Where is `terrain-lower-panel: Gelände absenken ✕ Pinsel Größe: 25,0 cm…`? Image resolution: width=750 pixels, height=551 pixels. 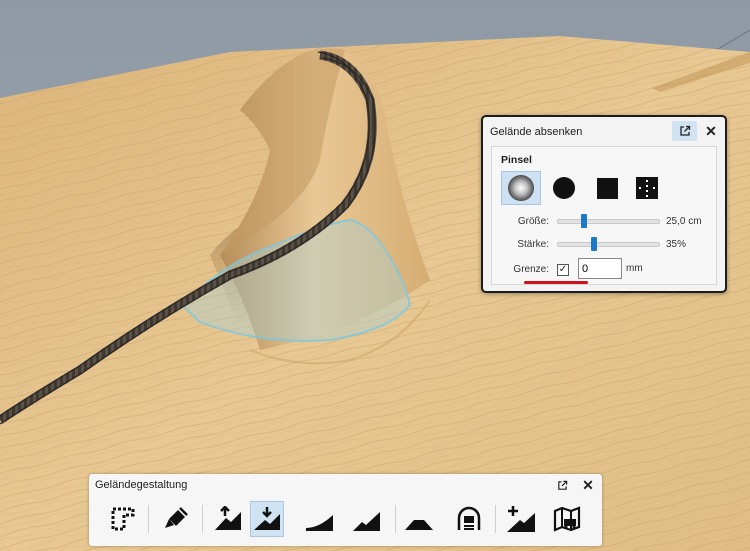 terrain-lower-panel: Gelände absenken ✕ Pinsel Größe: 25,0 cm… is located at coordinates (604, 204).